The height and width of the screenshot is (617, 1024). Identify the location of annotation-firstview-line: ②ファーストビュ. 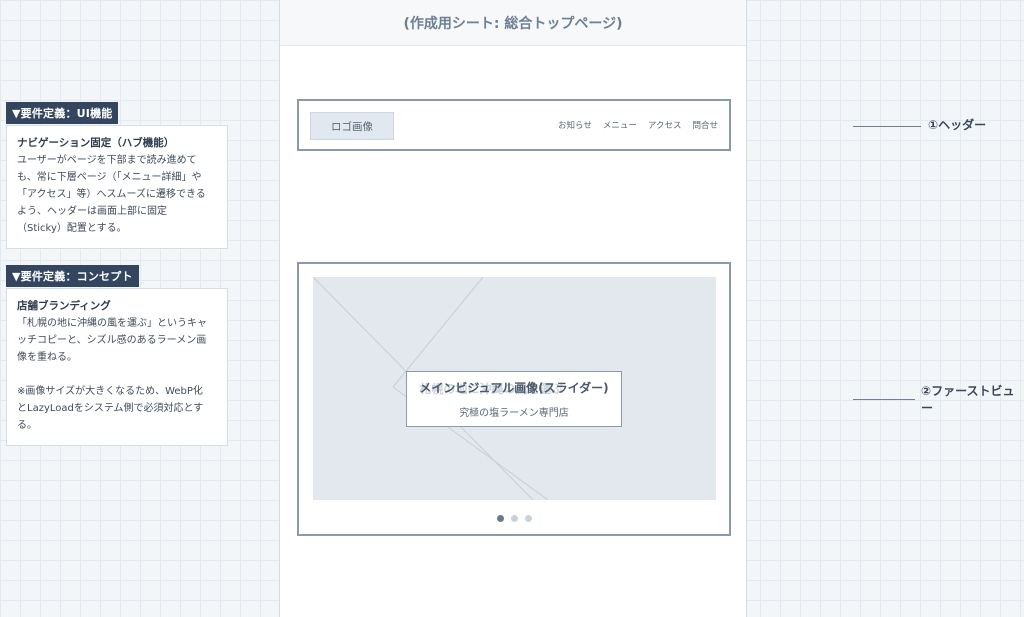
(968, 391).